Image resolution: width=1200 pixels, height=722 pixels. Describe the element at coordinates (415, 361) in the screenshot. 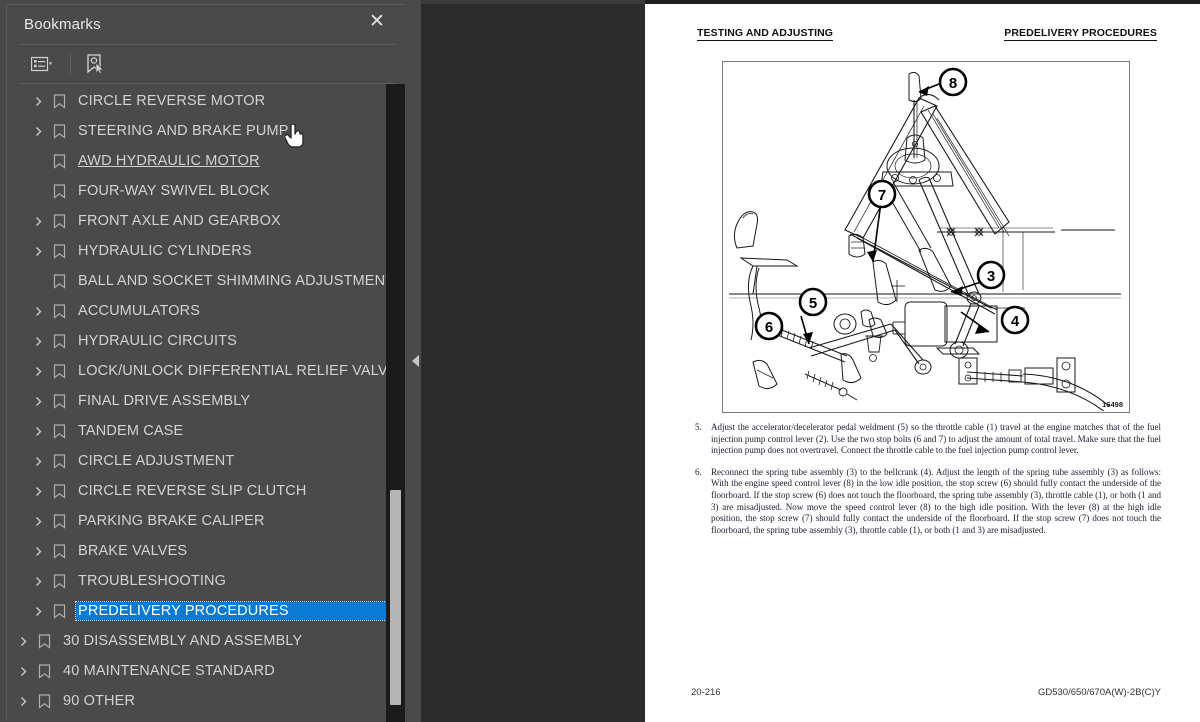

I see `collapse-left-arrow-icon` at that location.